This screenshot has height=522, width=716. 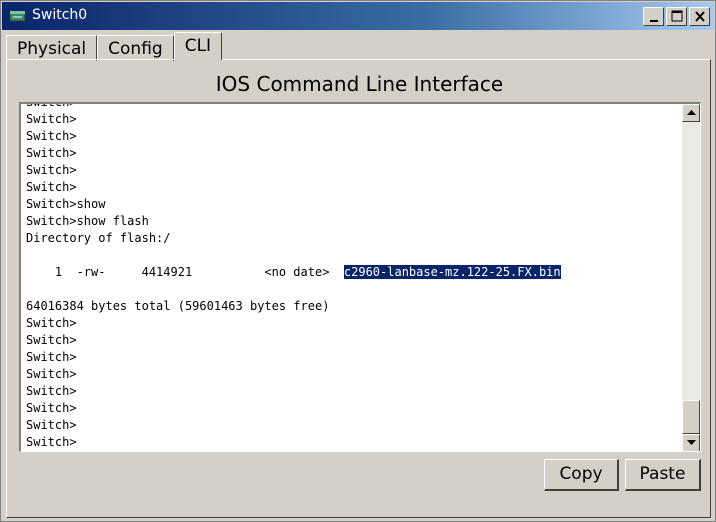 I want to click on maximize-icon, so click(x=677, y=16).